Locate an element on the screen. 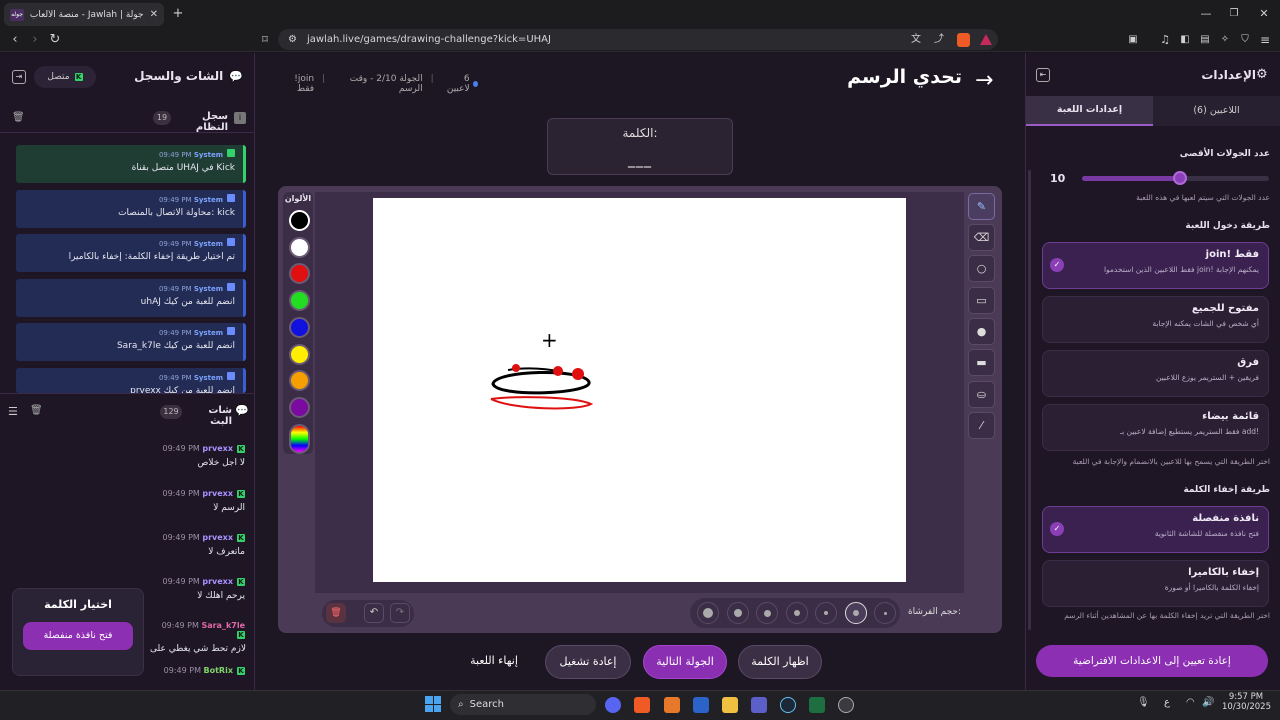 The image size is (1280, 720). music-icon: ♫ is located at coordinates (1165, 40).